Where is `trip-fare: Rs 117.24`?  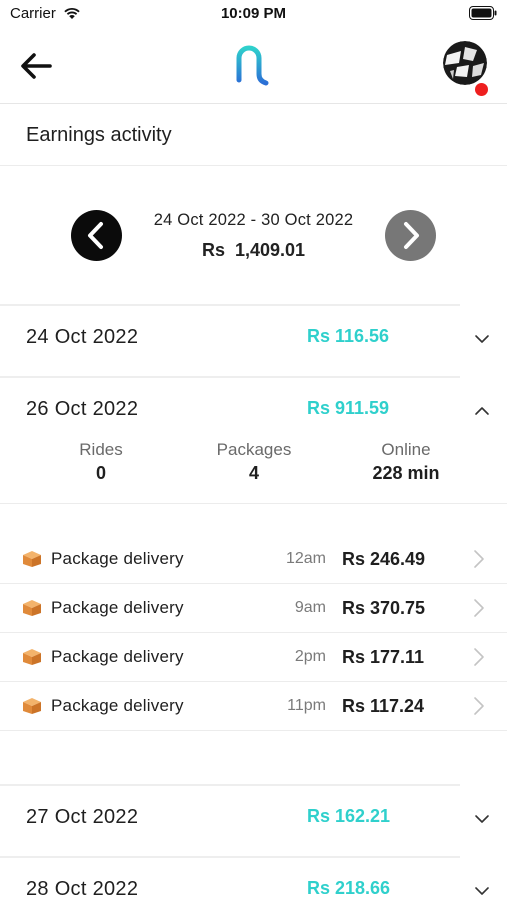 trip-fare: Rs 117.24 is located at coordinates (383, 706).